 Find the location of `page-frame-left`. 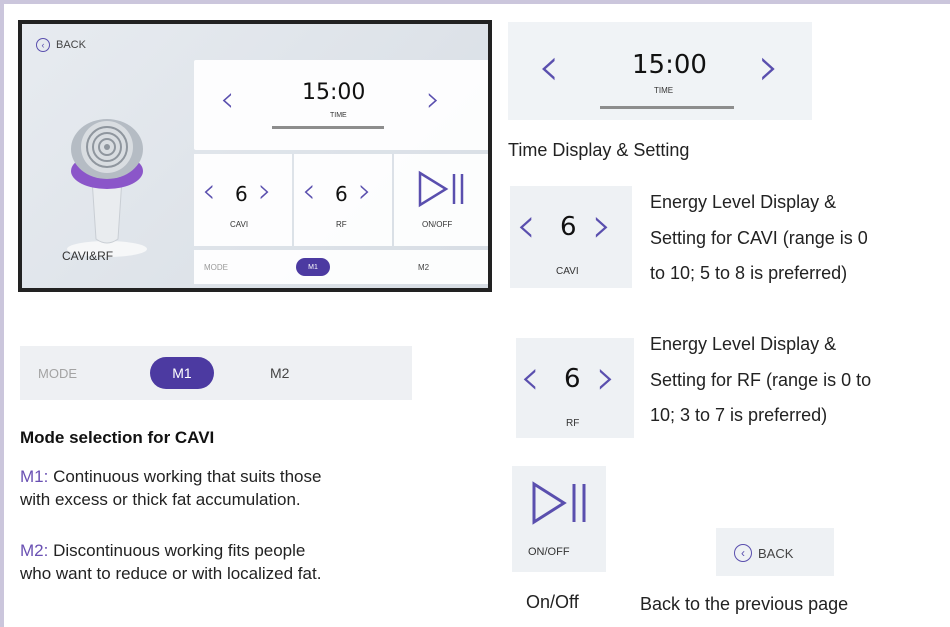

page-frame-left is located at coordinates (2, 313).